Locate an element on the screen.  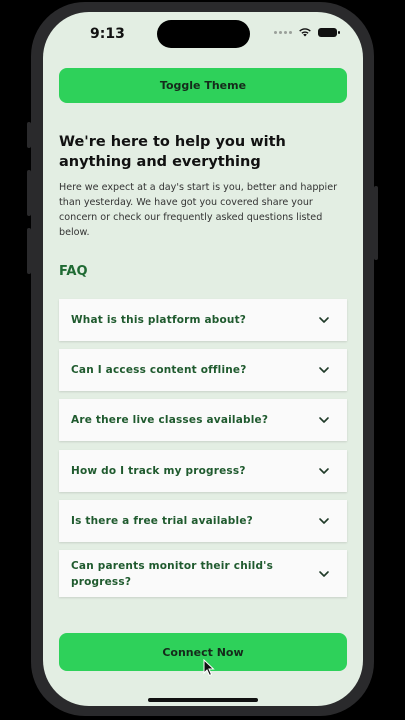
faq-item: Can I access content offline? is located at coordinates (203, 370).